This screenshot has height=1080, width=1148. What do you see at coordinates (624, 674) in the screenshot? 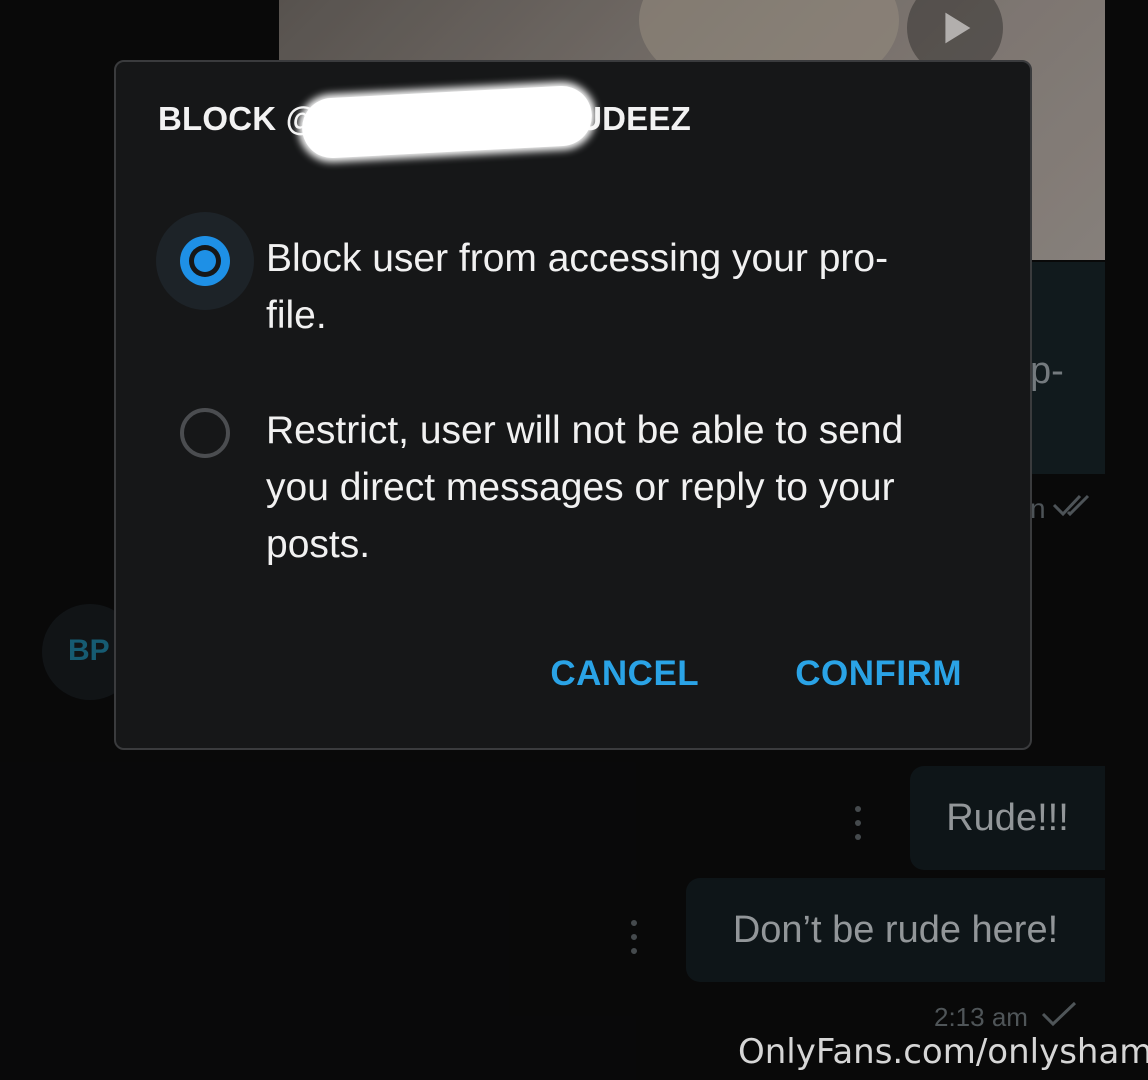
I see `cancel-button: CANCEL` at bounding box center [624, 674].